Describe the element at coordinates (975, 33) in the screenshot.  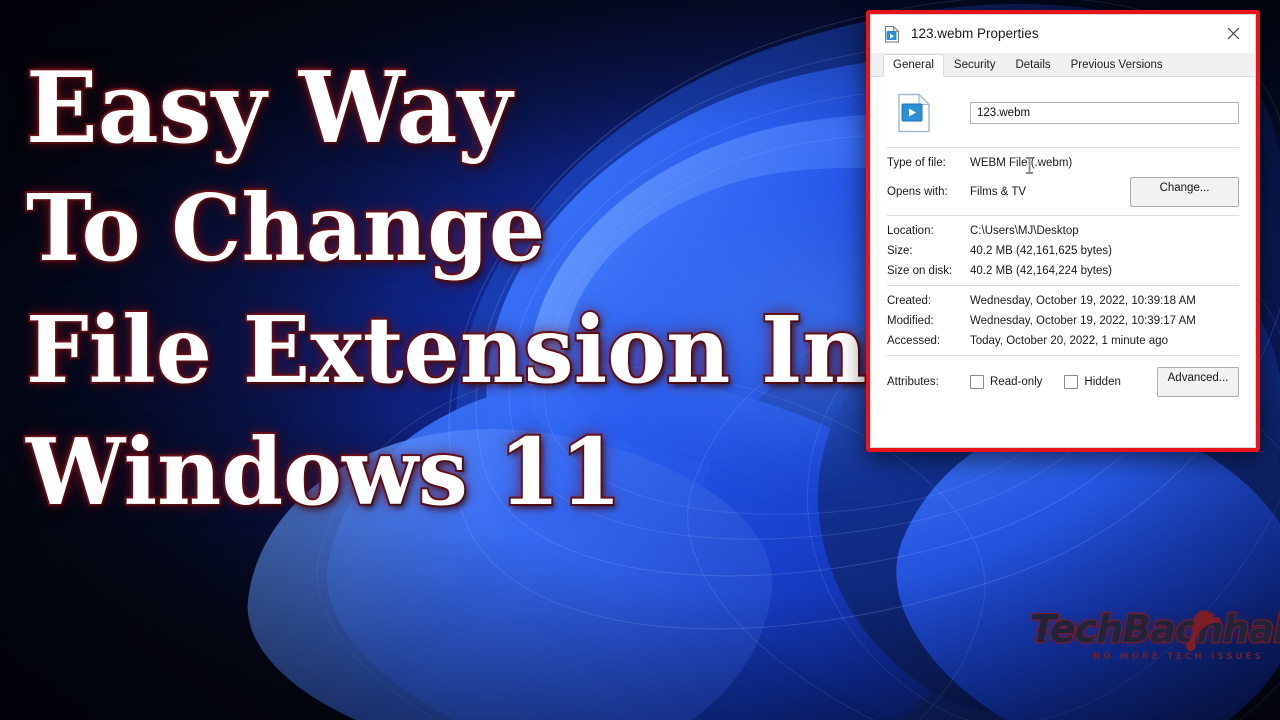
I see `dialog-title: 123.webm Properties` at that location.